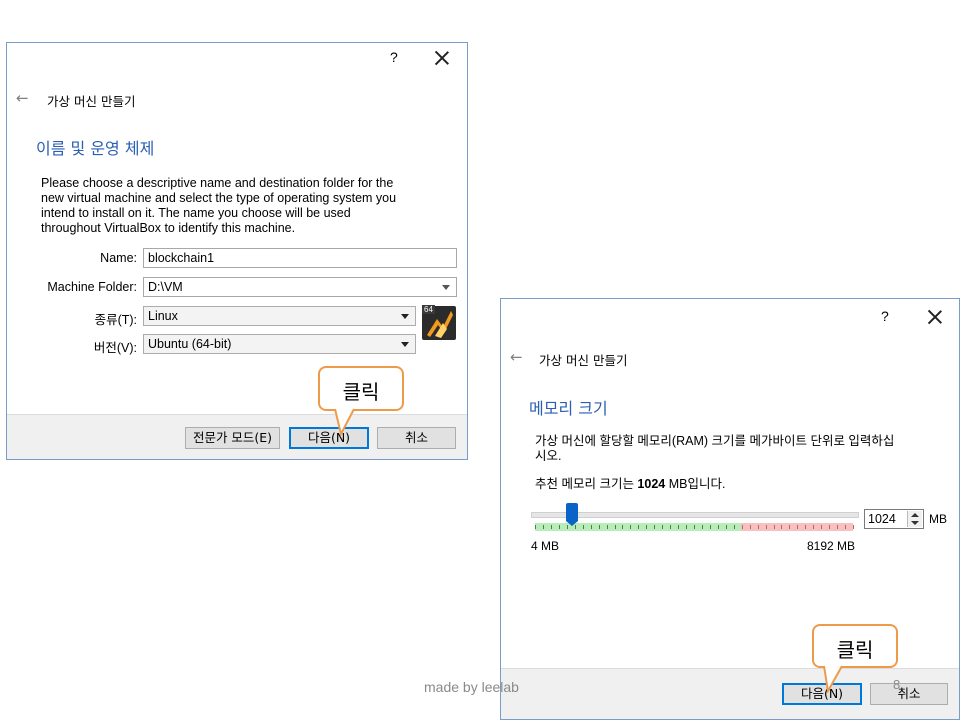 The width and height of the screenshot is (960, 720). What do you see at coordinates (915, 523) in the screenshot?
I see `decrement-icon` at bounding box center [915, 523].